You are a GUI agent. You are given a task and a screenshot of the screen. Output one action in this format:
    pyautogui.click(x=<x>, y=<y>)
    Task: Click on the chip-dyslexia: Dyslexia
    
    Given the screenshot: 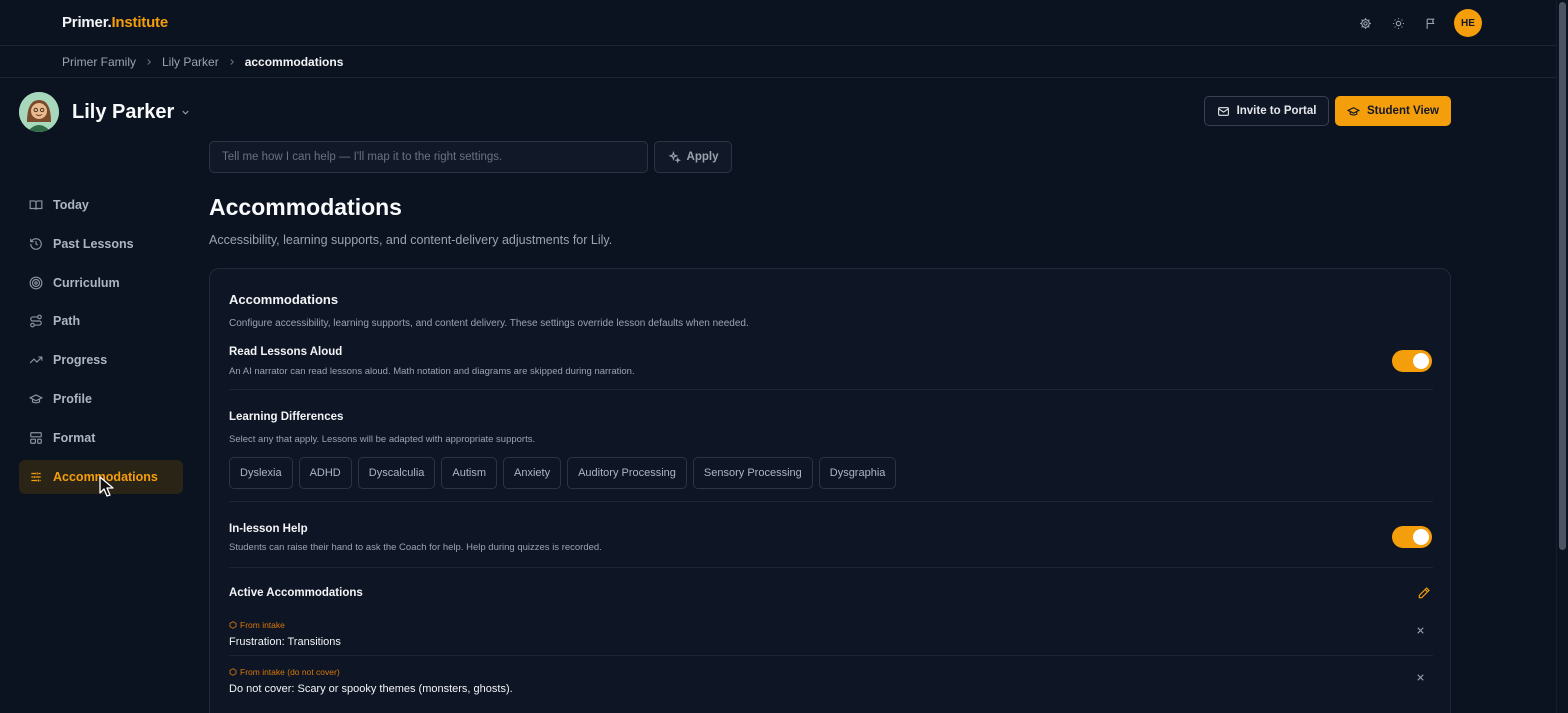 What is the action you would take?
    pyautogui.click(x=261, y=473)
    